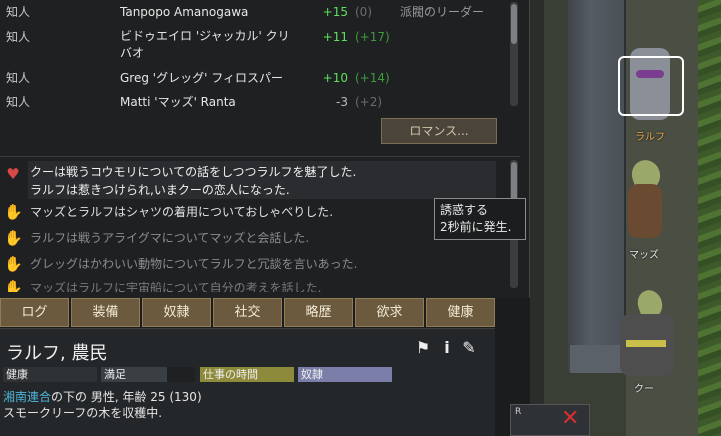 Image resolution: width=721 pixels, height=436 pixels. I want to click on pawn-label: クー, so click(644, 389).